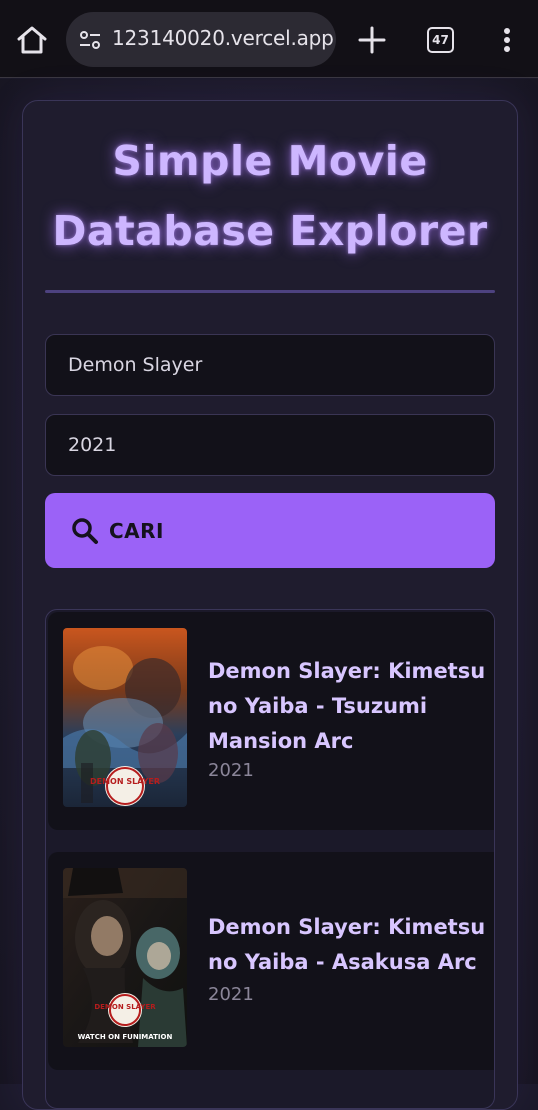  Describe the element at coordinates (125, 1037) in the screenshot. I see `poster-tagline: WATCH ON FUNIMATION` at that location.